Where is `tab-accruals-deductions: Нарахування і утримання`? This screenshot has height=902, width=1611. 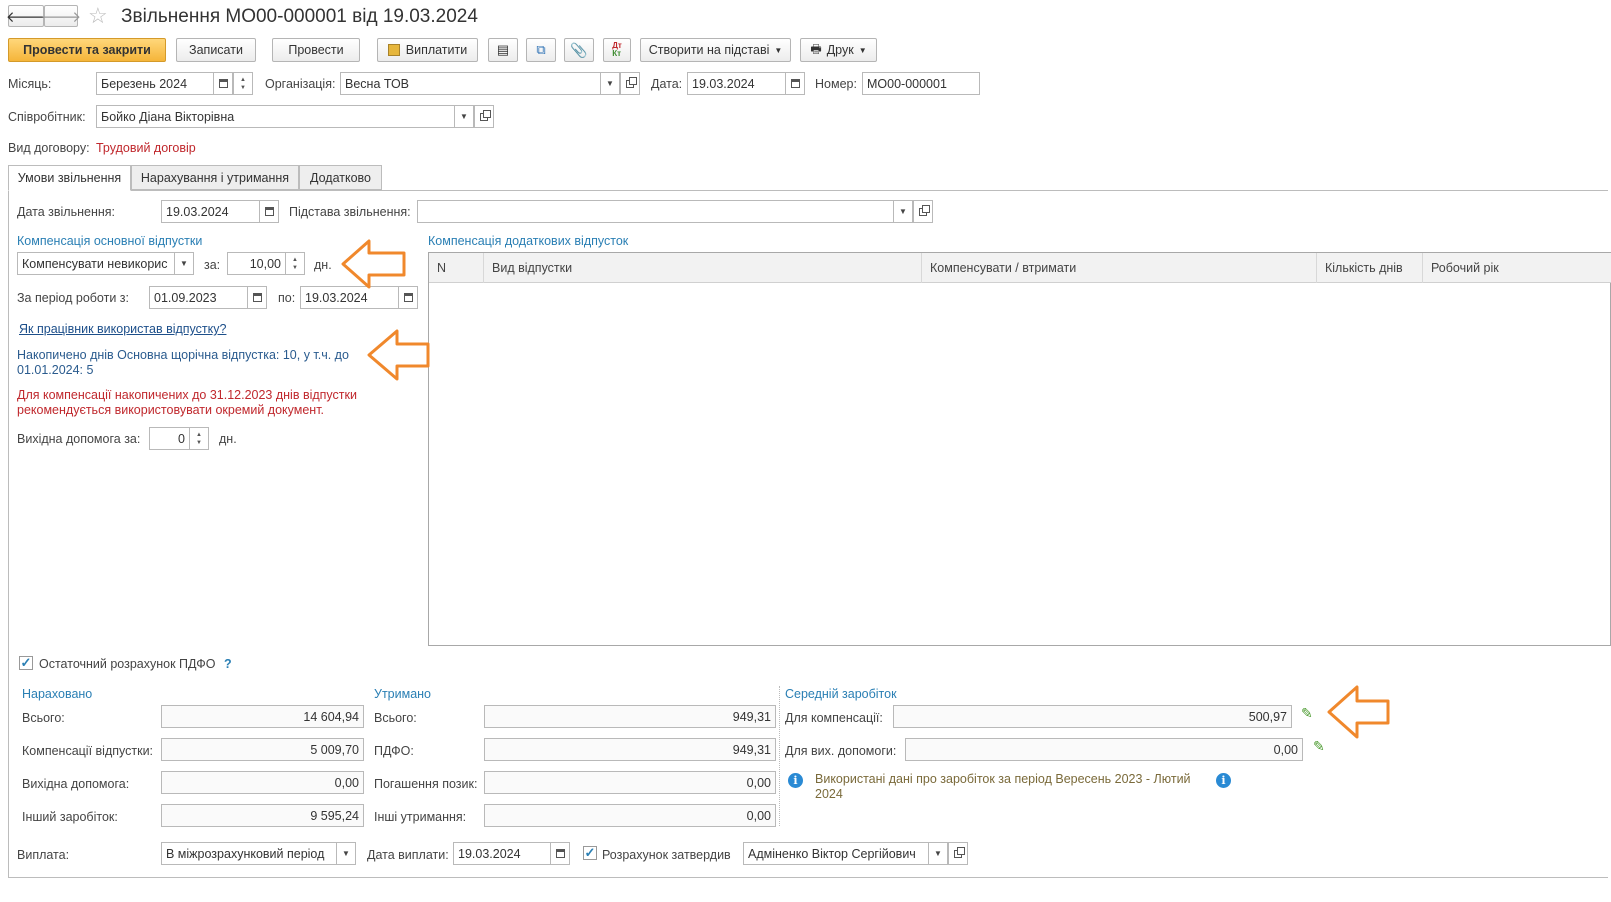 tab-accruals-deductions: Нарахування і утримання is located at coordinates (215, 177).